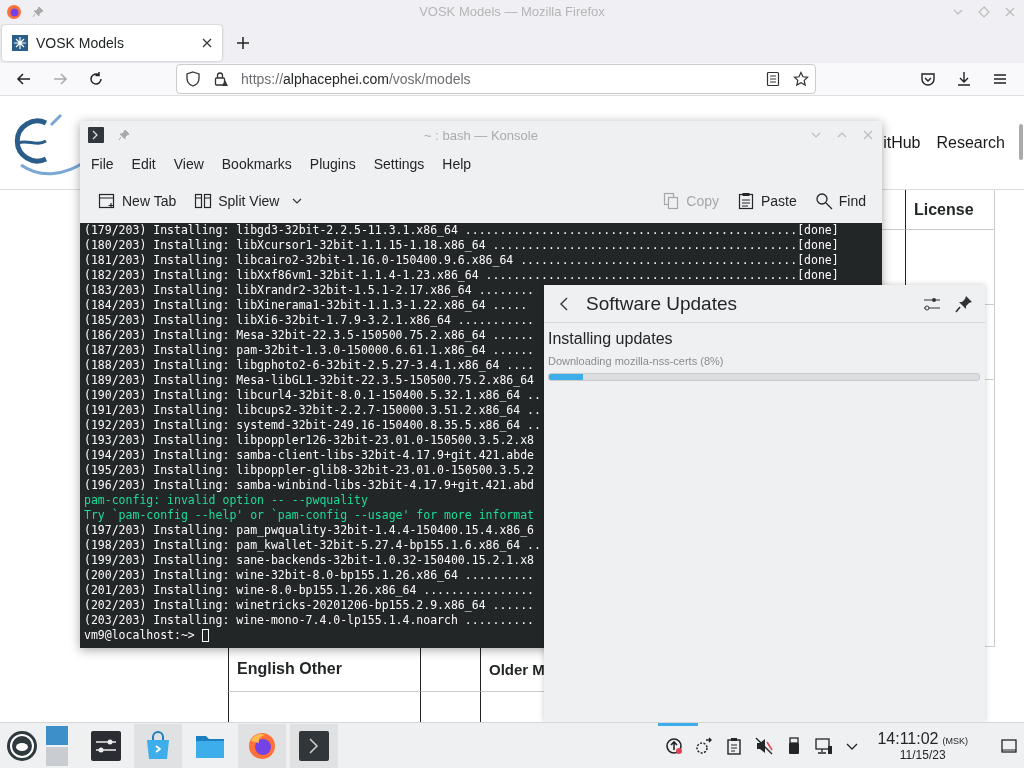 The width and height of the screenshot is (1024, 768). Describe the element at coordinates (704, 745) in the screenshot. I see `network-sharing-icon` at that location.